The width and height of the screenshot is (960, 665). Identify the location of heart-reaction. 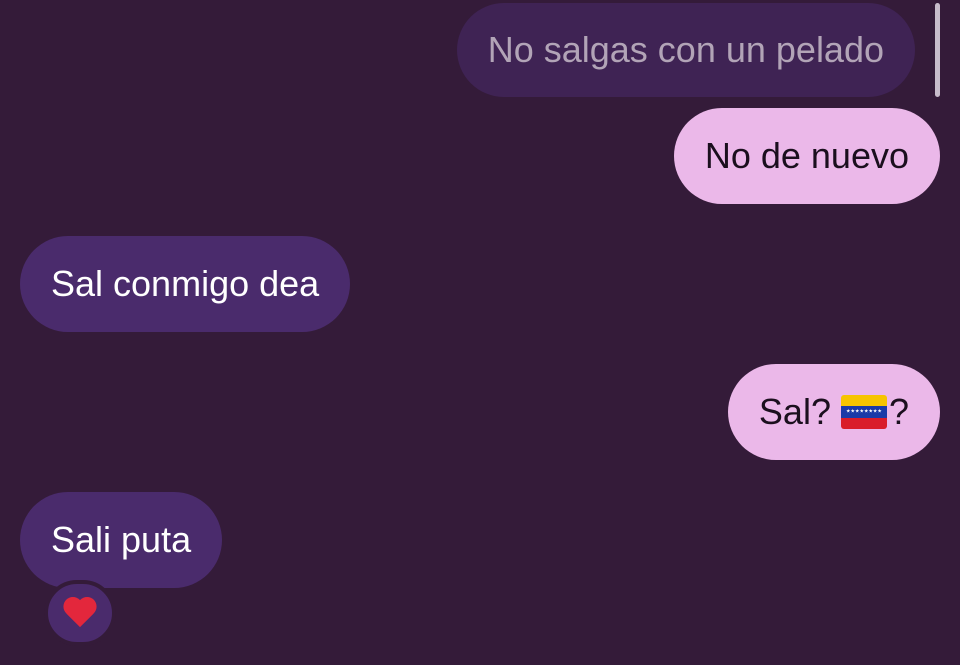
(80, 613).